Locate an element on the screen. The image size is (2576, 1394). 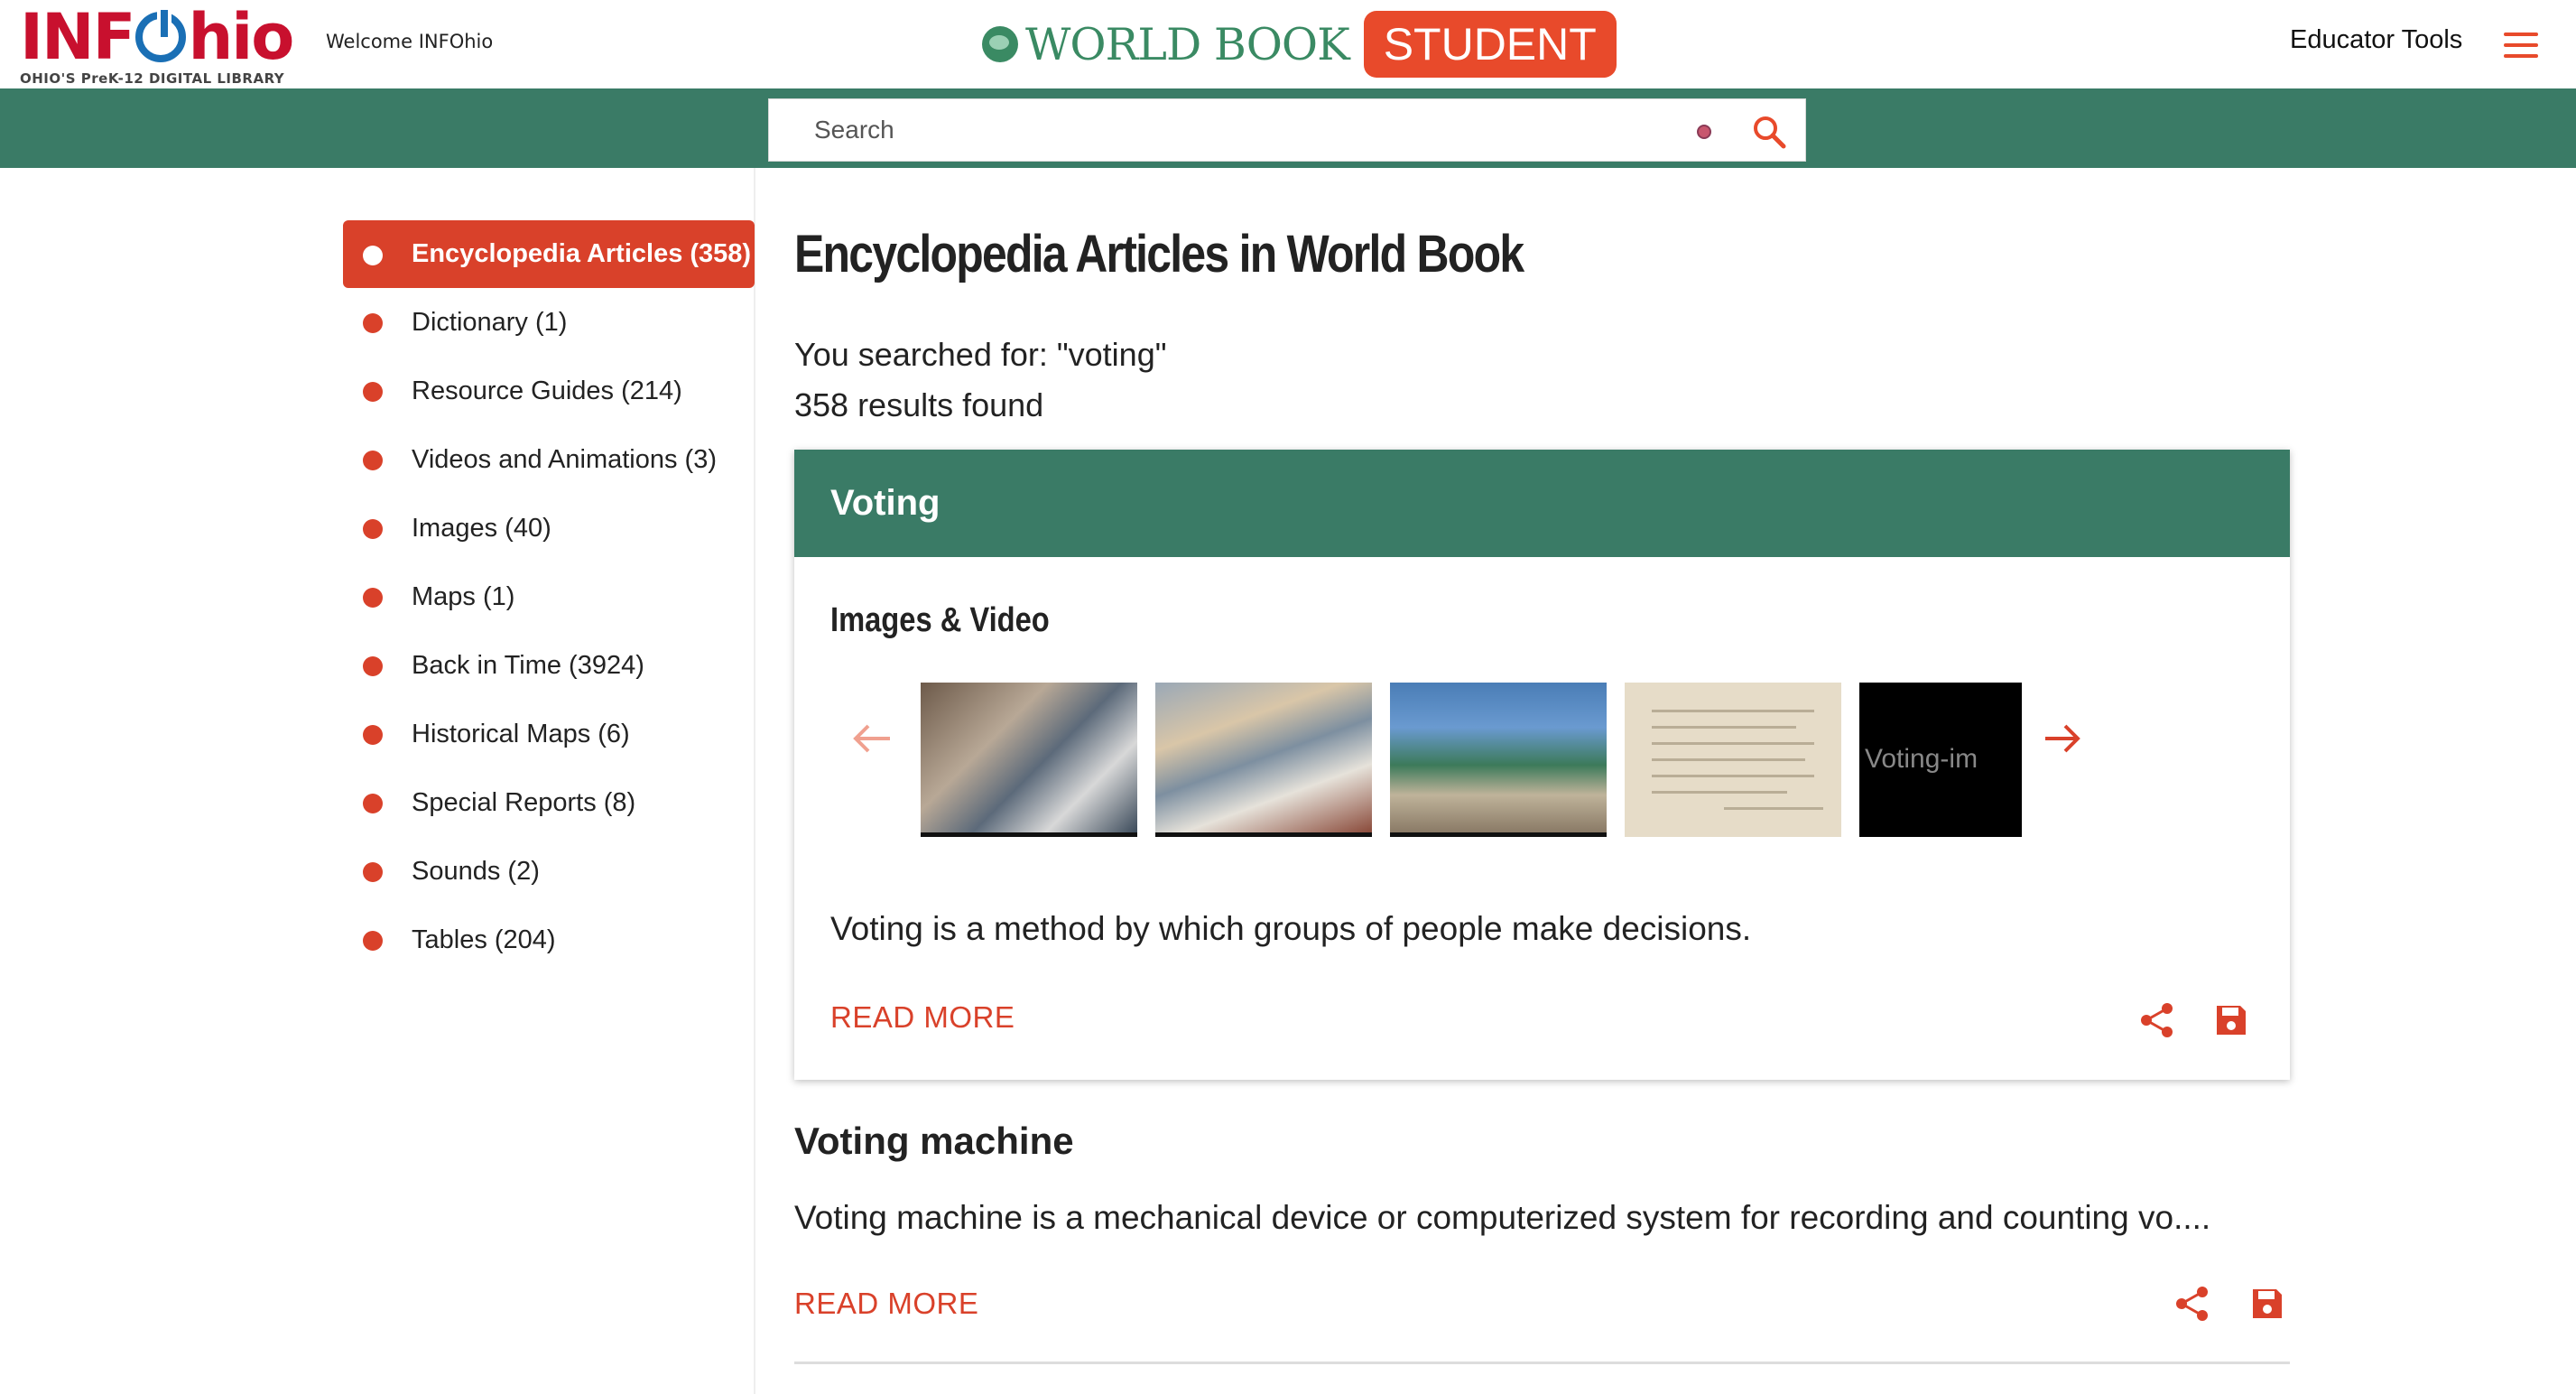
hamburger-menu-icon is located at coordinates (2521, 45).